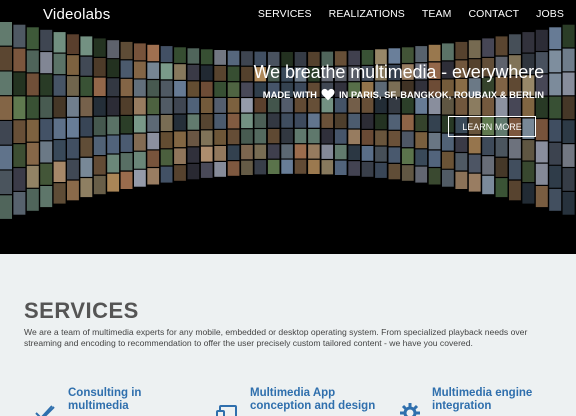  Describe the element at coordinates (76, 14) in the screenshot. I see `site-logo: Videolabs` at that location.